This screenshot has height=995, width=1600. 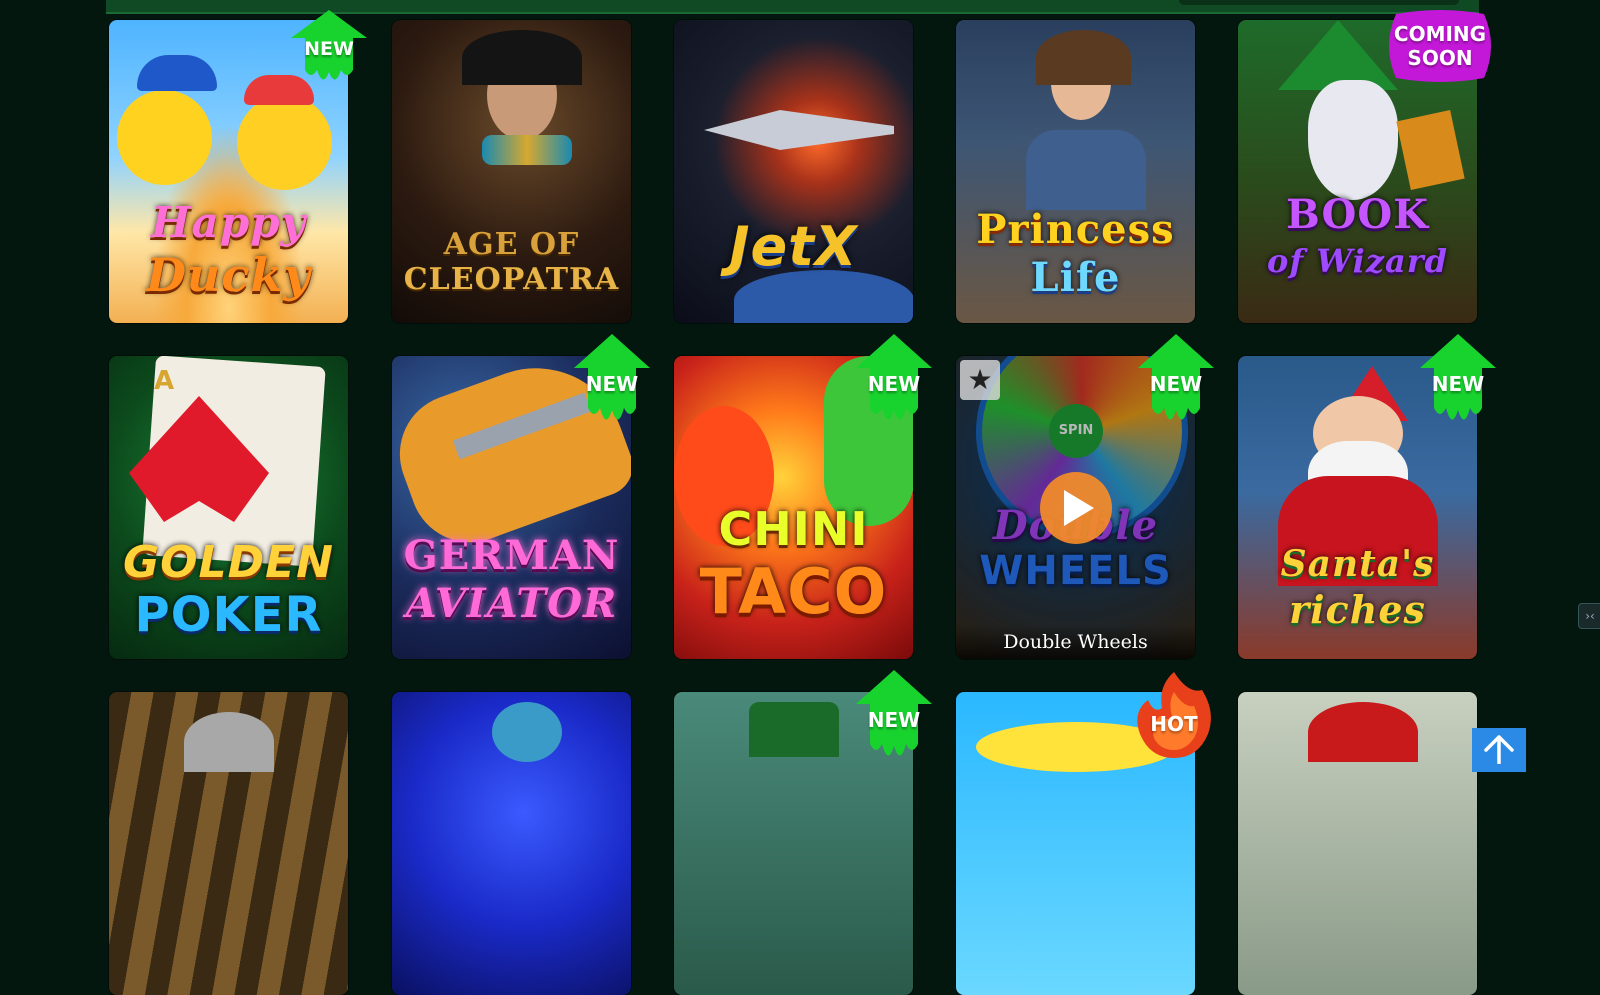 I want to click on game-card-book-of-wizard: BOOK of Wizard, so click(x=1357, y=171).